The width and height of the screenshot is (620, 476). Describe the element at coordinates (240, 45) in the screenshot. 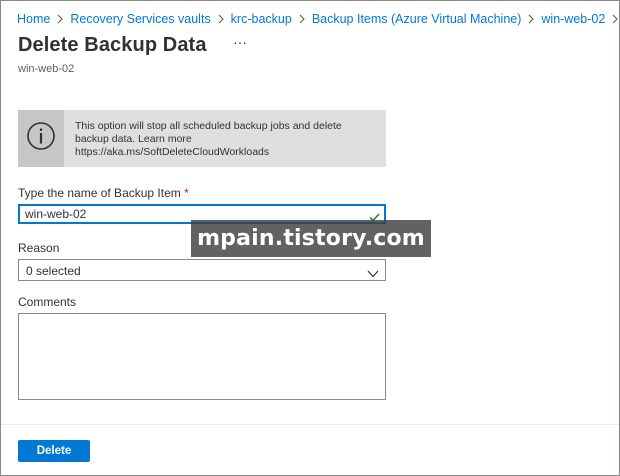

I see `more-options-button: ···` at that location.